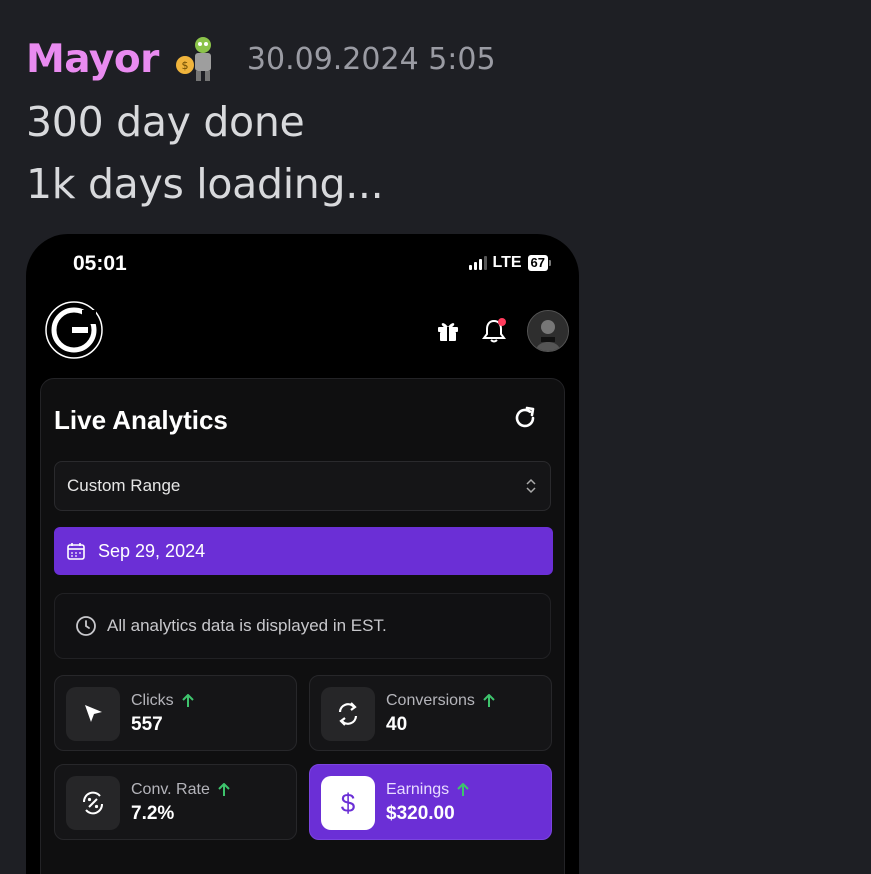  I want to click on status-indicators: LTE 67, so click(509, 263).